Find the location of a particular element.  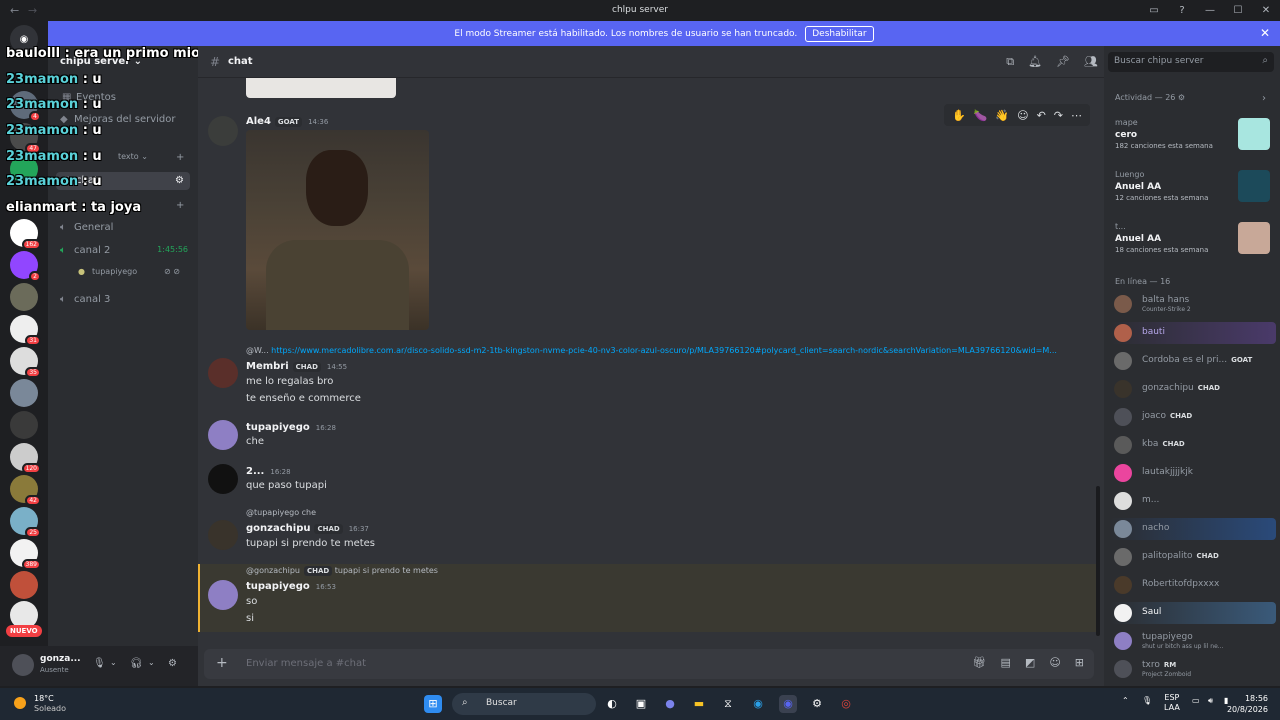

network-icon: ▭ is located at coordinates (1196, 700).